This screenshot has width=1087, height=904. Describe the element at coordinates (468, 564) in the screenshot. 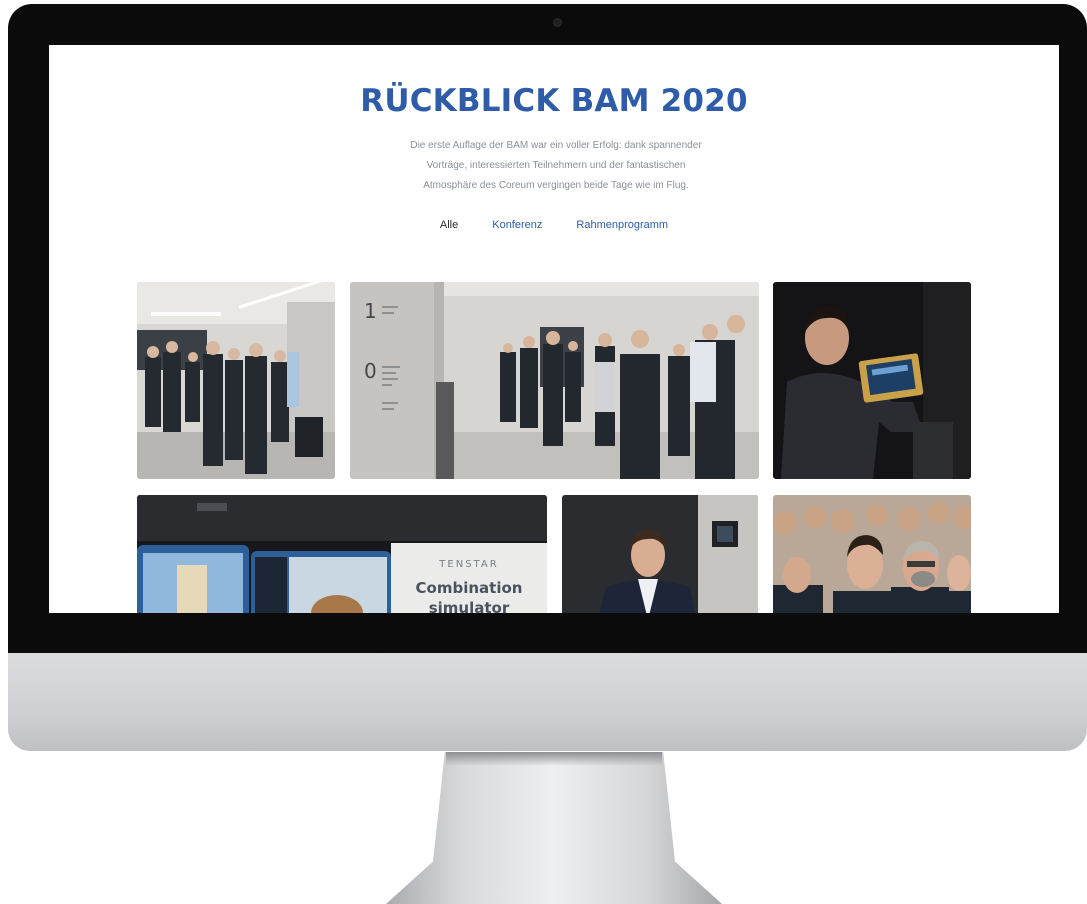

I see `banner-brand: TENSTAR` at that location.